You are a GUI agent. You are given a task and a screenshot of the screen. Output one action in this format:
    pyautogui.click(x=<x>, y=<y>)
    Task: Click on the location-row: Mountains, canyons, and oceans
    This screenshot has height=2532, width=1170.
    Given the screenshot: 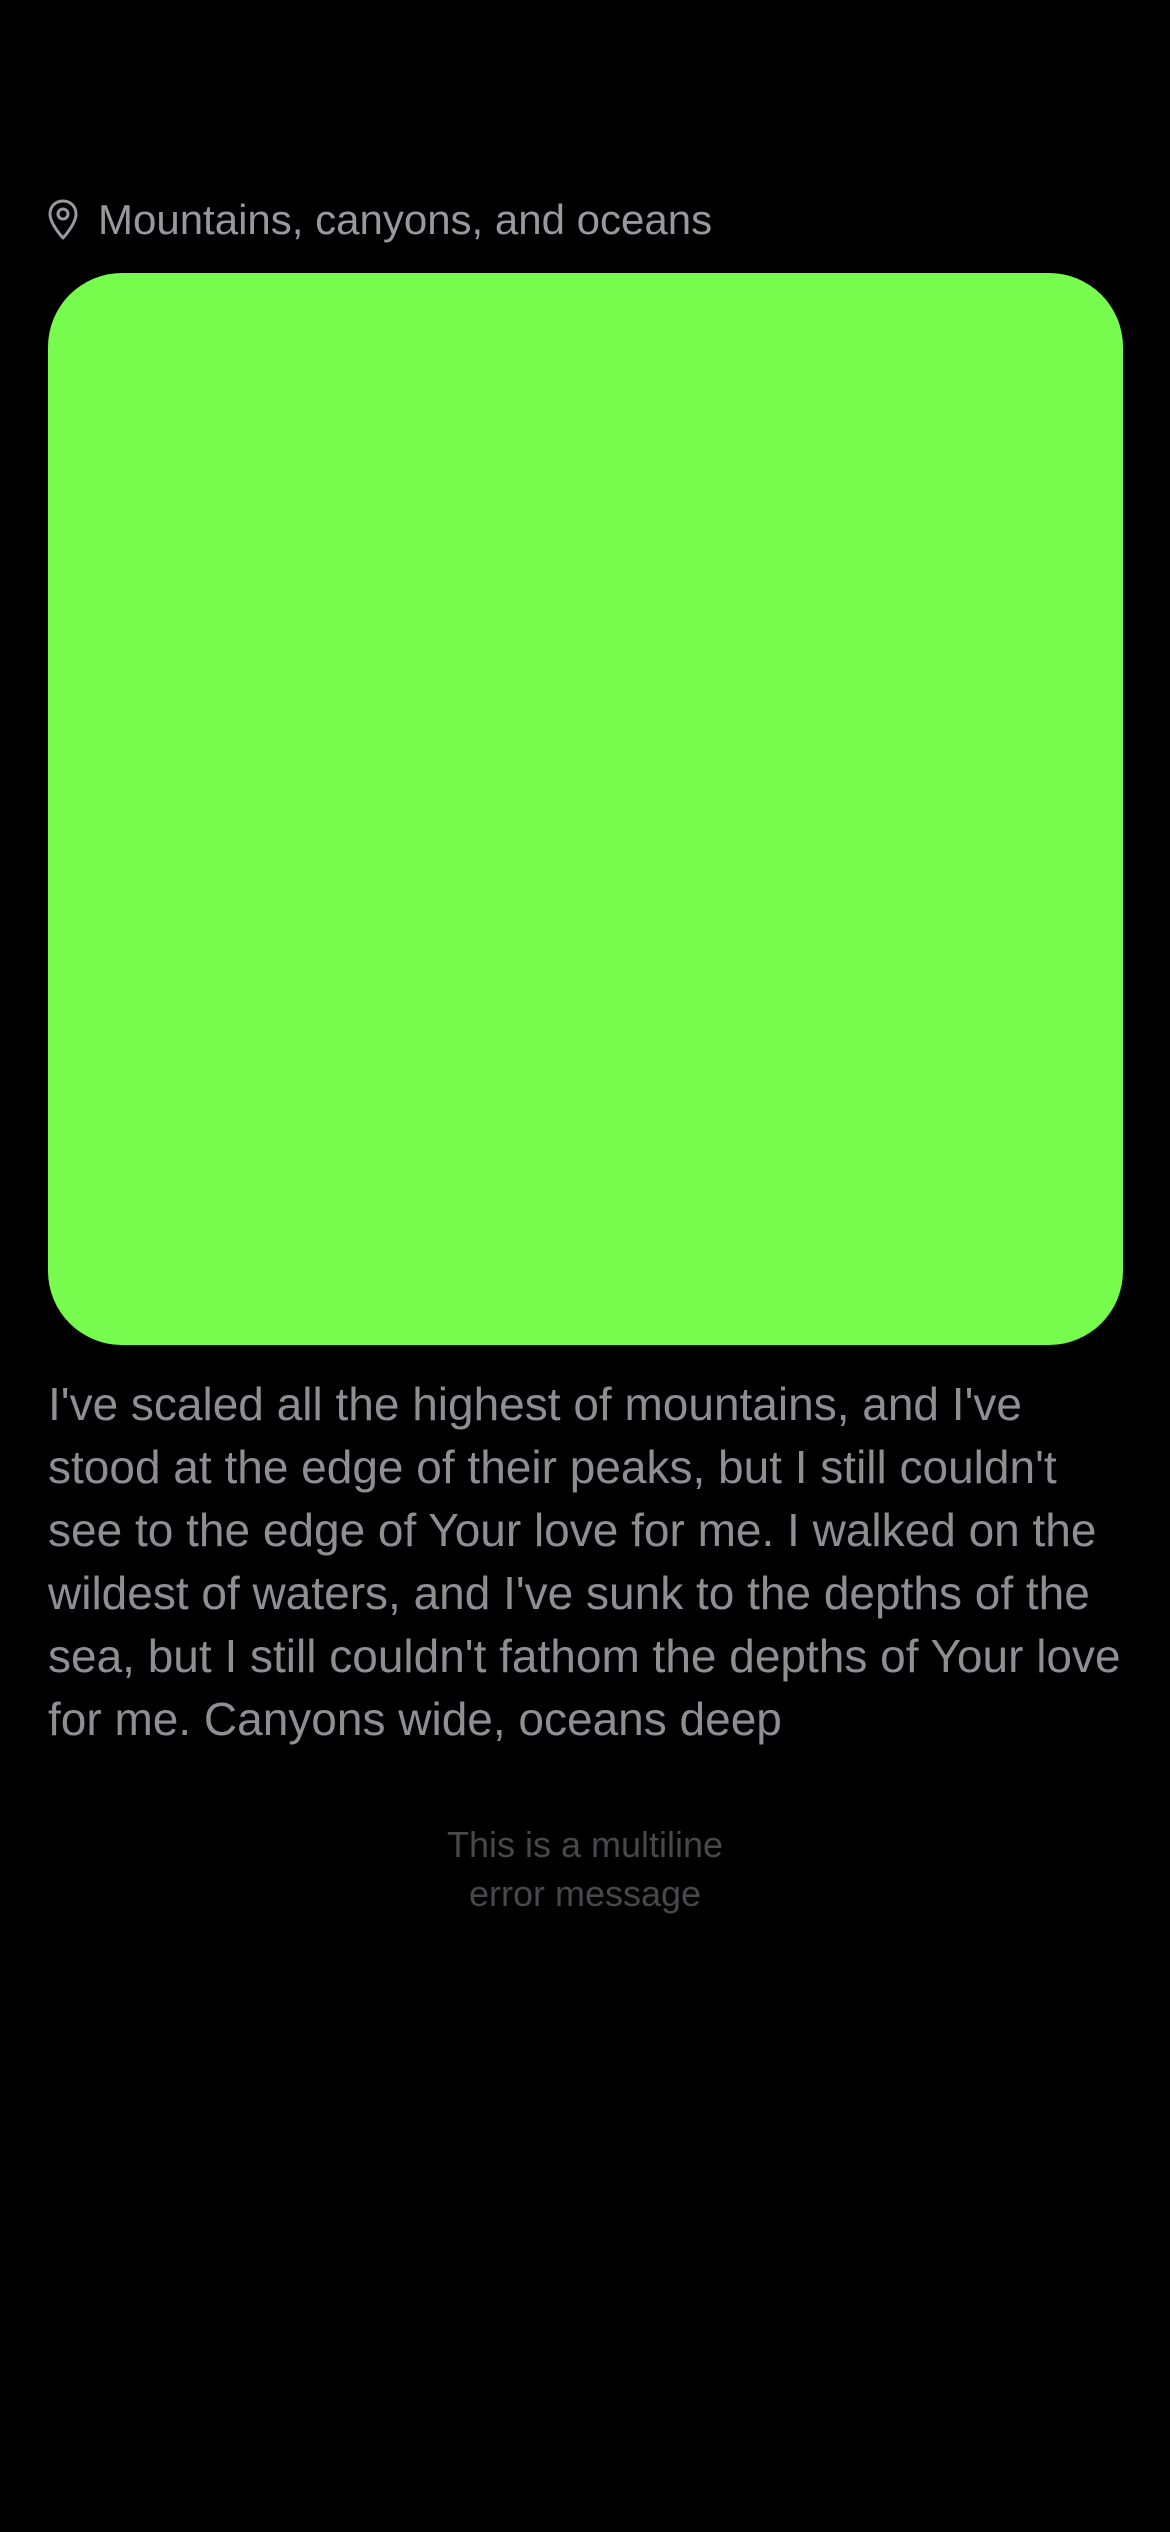 What is the action you would take?
    pyautogui.click(x=379, y=220)
    